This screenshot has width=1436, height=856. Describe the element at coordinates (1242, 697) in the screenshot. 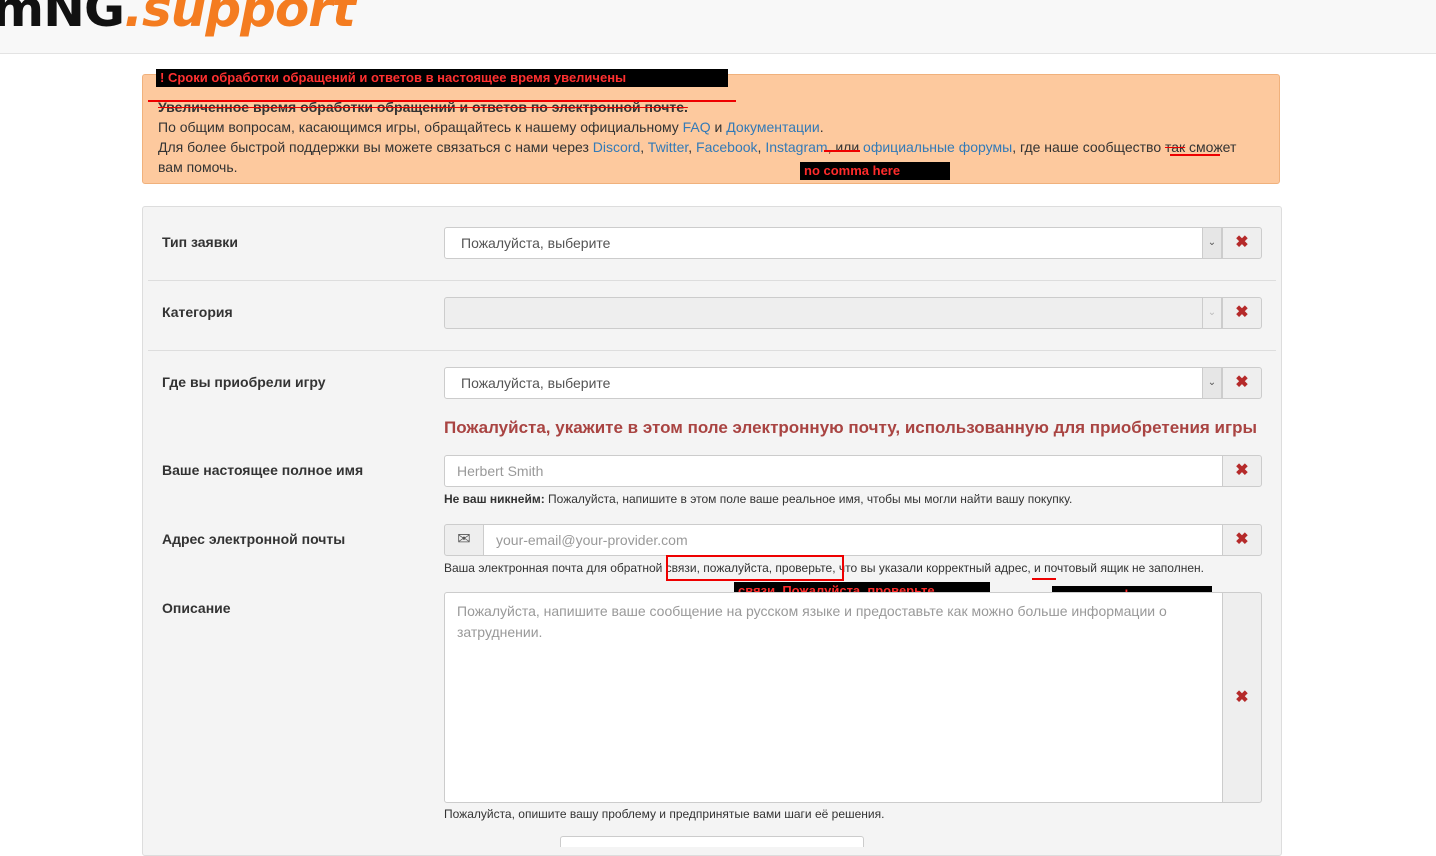

I see `clear-description-button: ✖` at that location.